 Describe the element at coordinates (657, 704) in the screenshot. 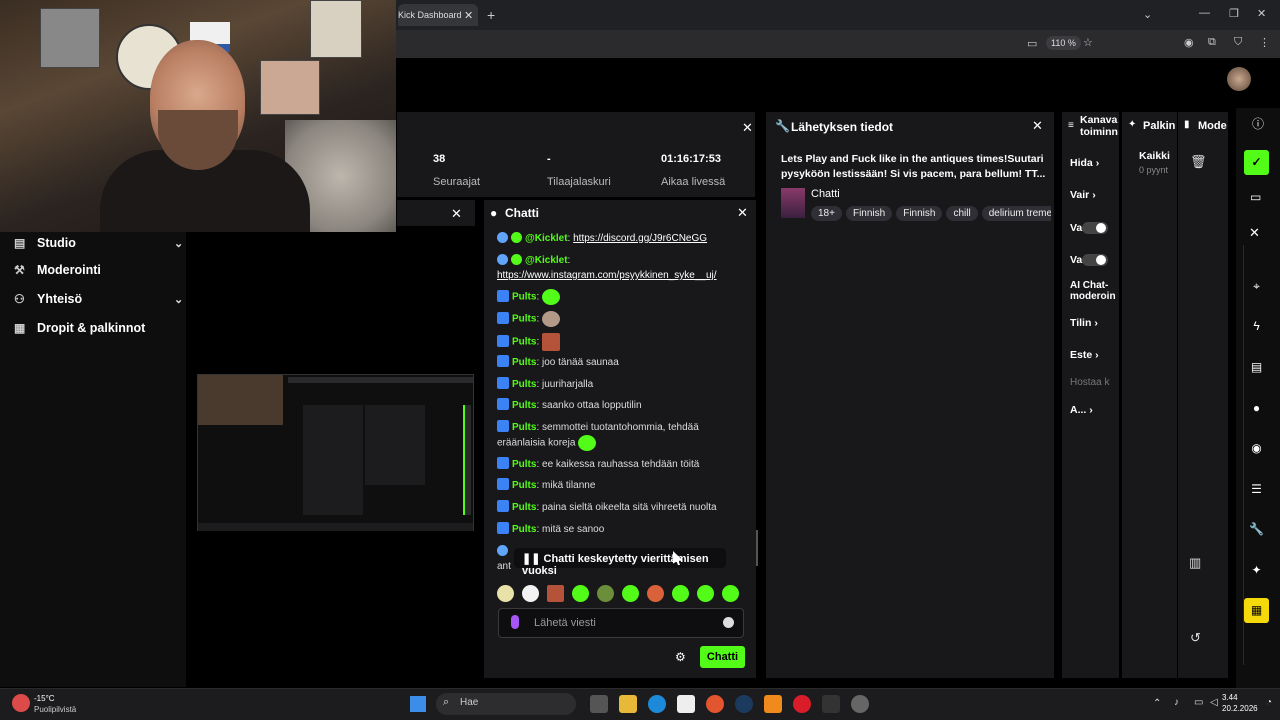

I see `edge-icon` at that location.